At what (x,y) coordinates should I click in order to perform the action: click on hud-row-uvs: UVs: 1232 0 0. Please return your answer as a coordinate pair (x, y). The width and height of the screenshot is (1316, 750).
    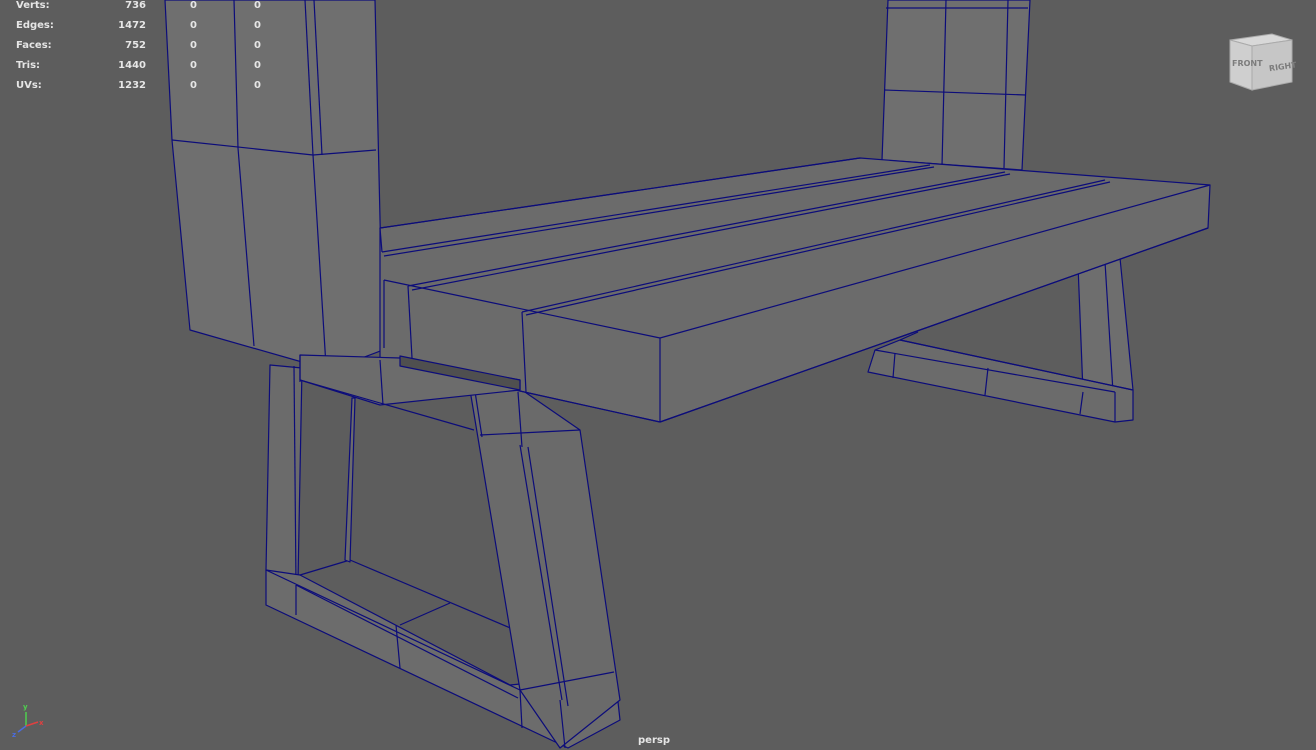
    Looking at the image, I should click on (146, 87).